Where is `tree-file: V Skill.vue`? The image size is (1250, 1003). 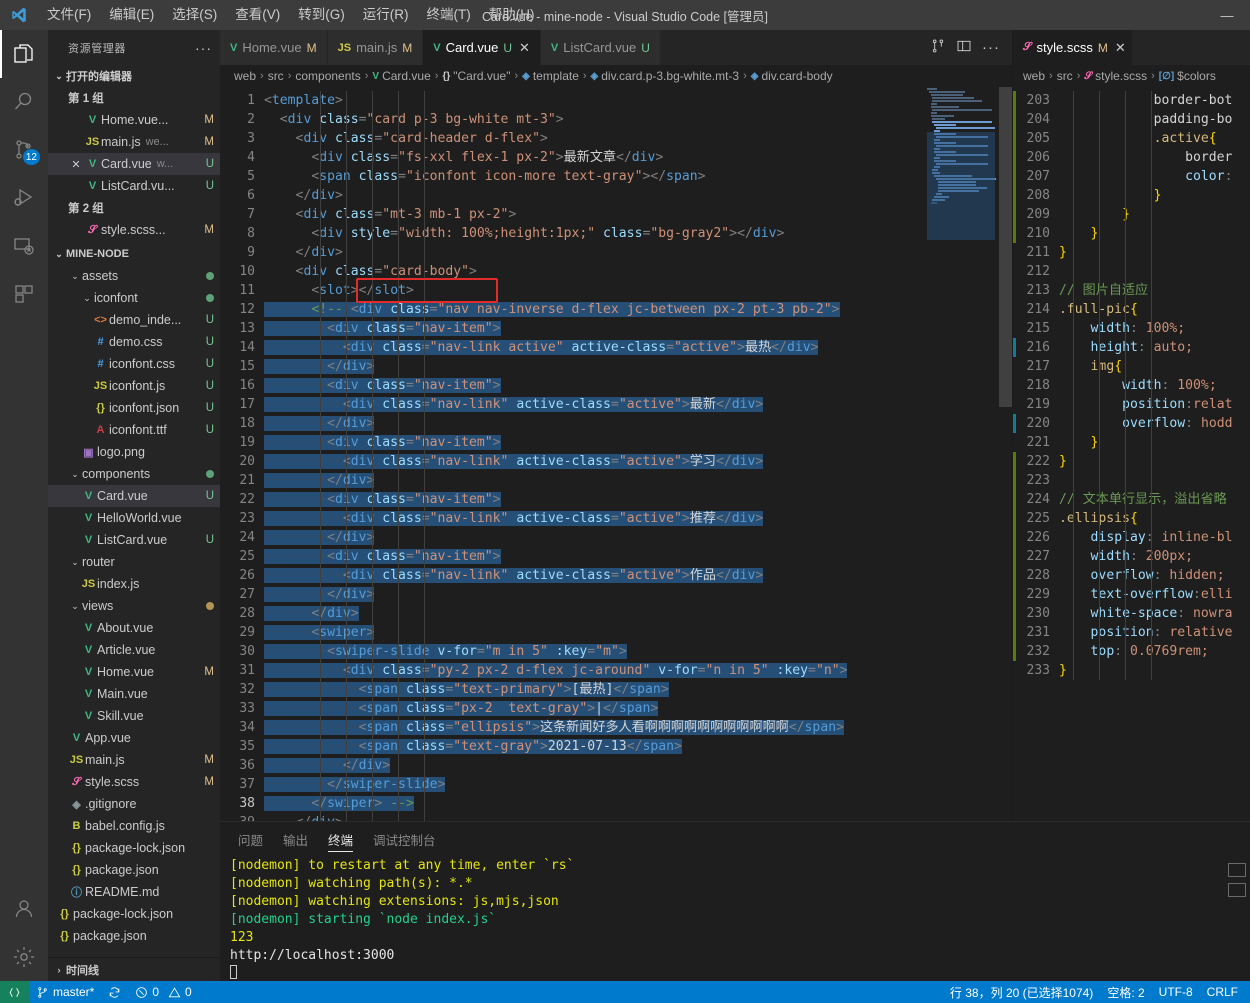
tree-file: V Skill.vue is located at coordinates (134, 716).